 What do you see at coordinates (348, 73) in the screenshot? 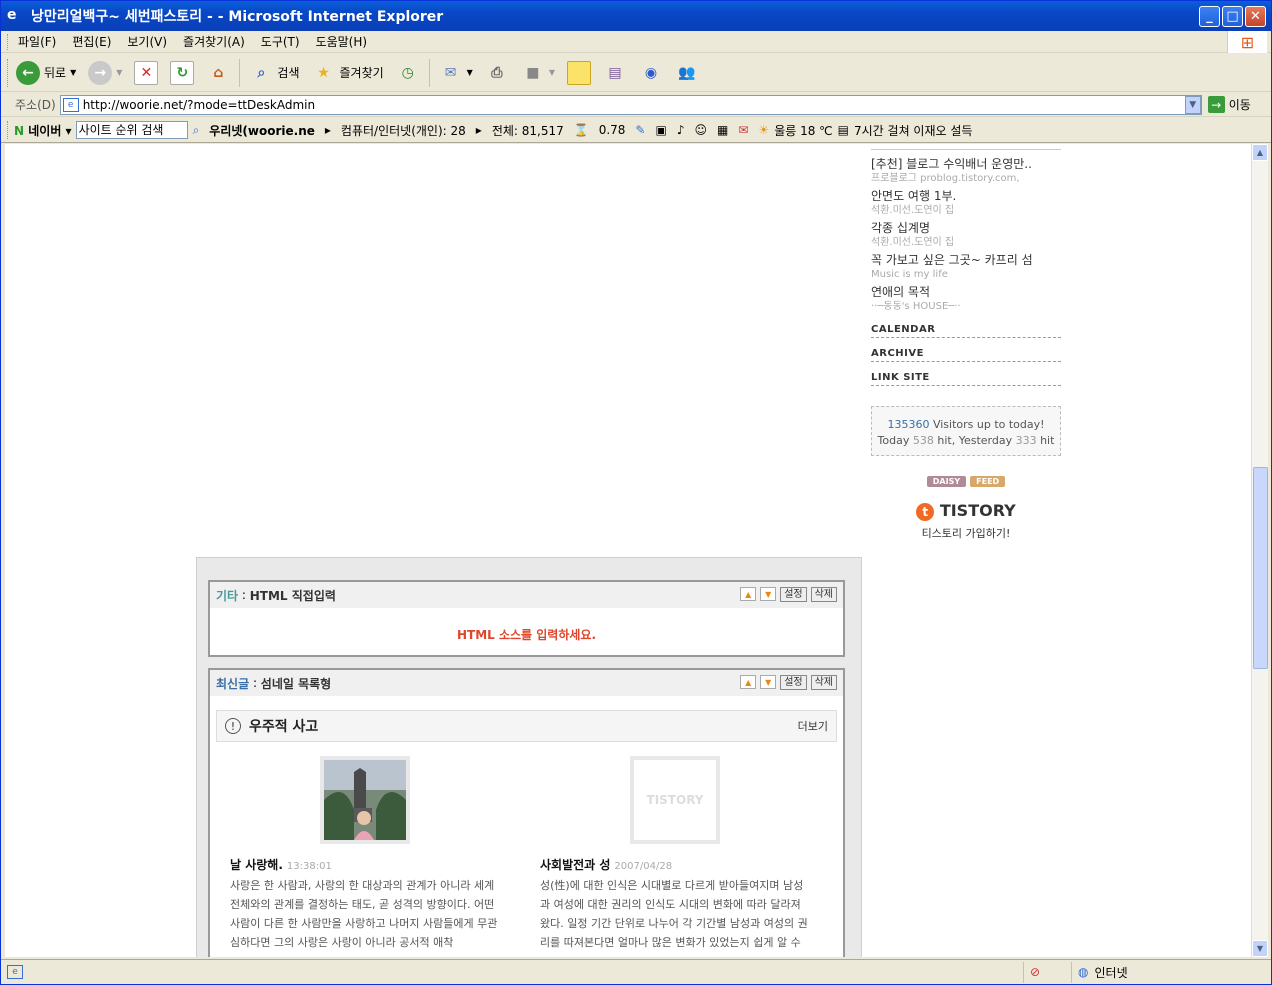
I see `favorites-button: ★ 즐겨찾기` at bounding box center [348, 73].